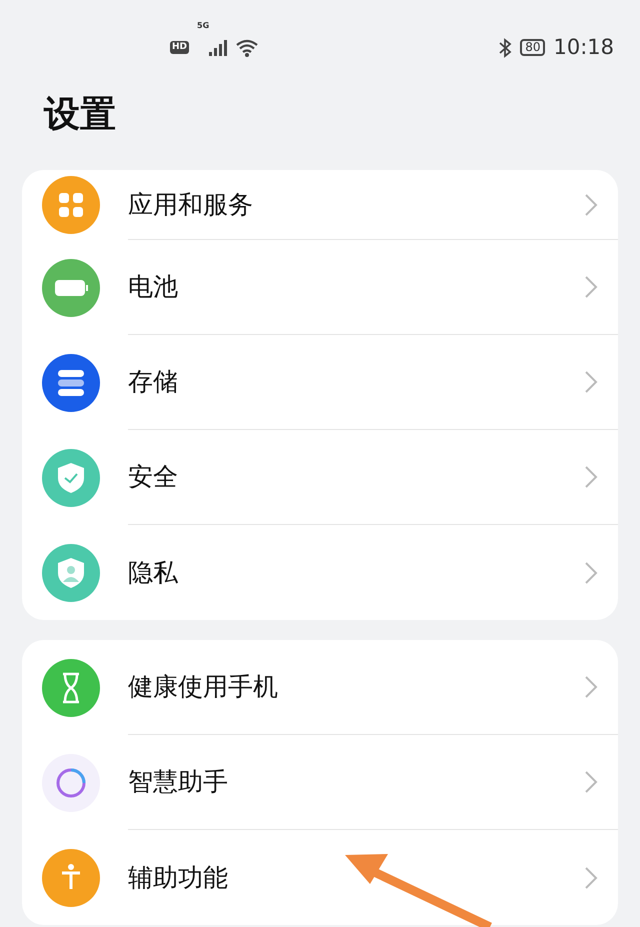 This screenshot has width=640, height=927. I want to click on accessibility-icon, so click(71, 877).